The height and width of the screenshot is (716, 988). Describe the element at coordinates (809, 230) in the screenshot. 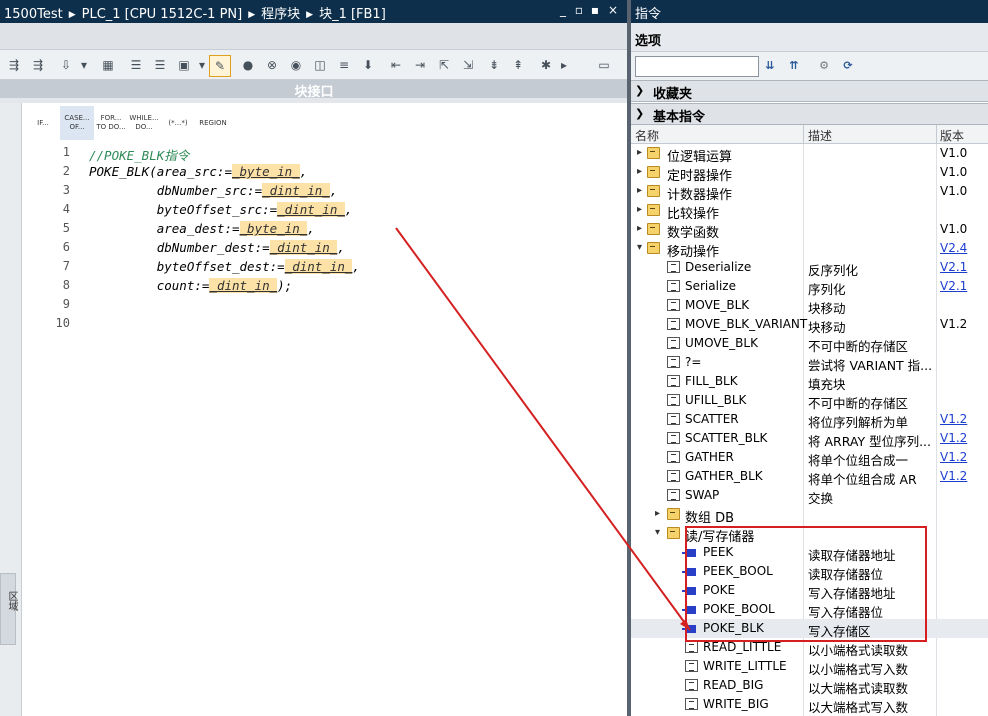

I see `tree-row: ▸ 数学函数 V1.0` at that location.